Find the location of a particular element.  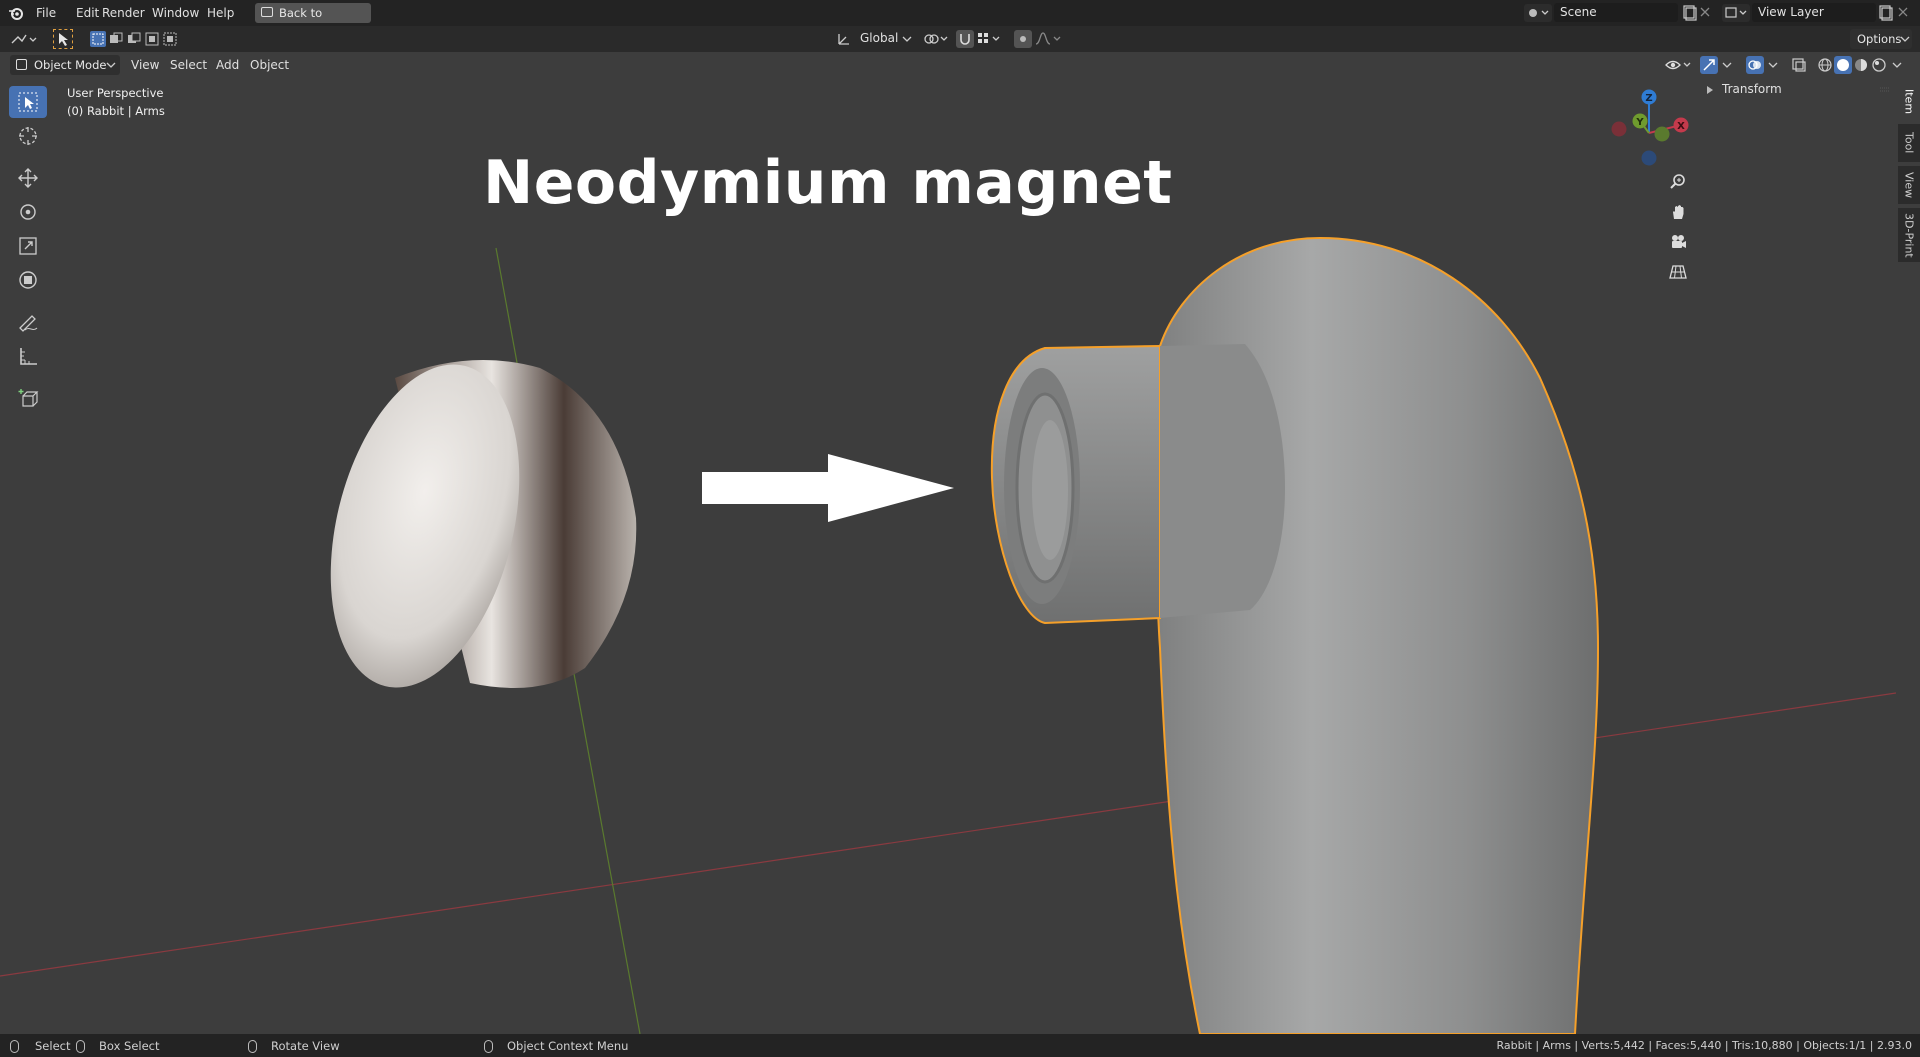

transform-tool is located at coordinates (28, 280).